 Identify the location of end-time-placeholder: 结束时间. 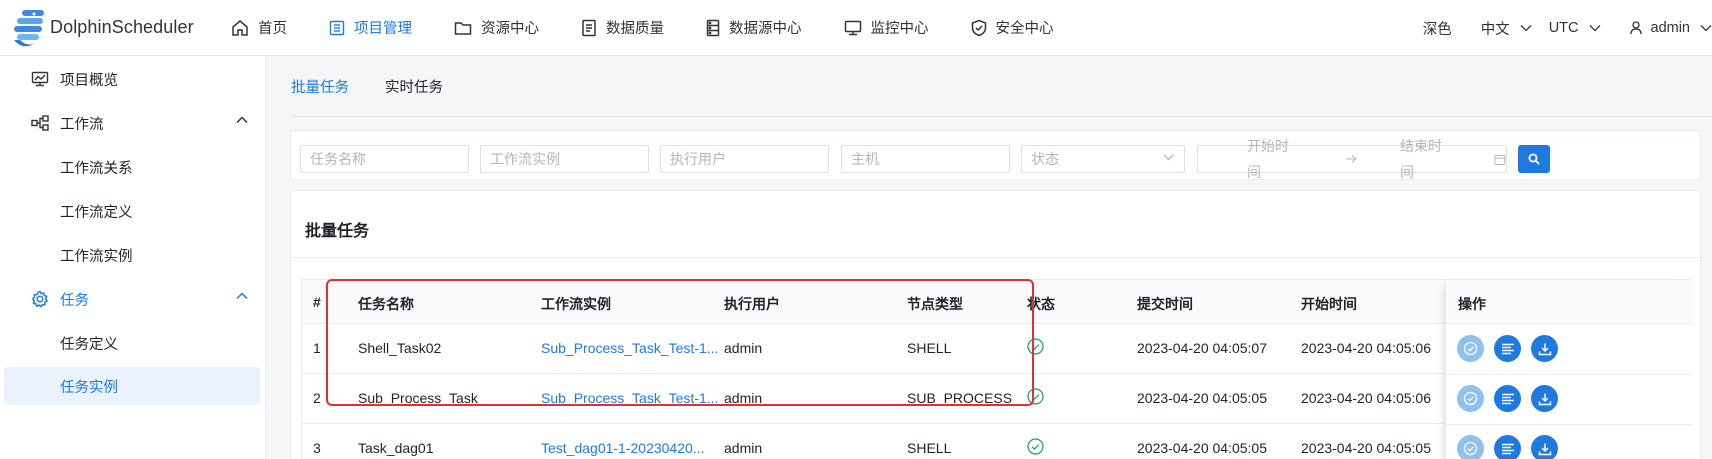
(1425, 159).